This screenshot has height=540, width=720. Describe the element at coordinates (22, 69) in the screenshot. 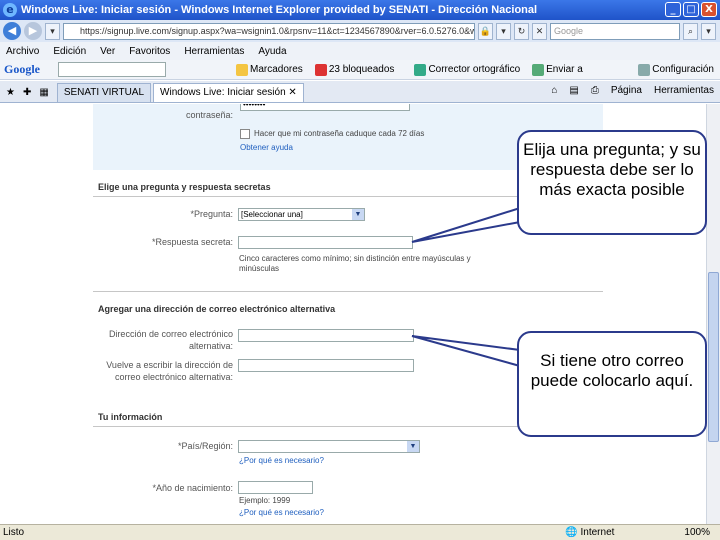

I see `google-logo: Google` at that location.